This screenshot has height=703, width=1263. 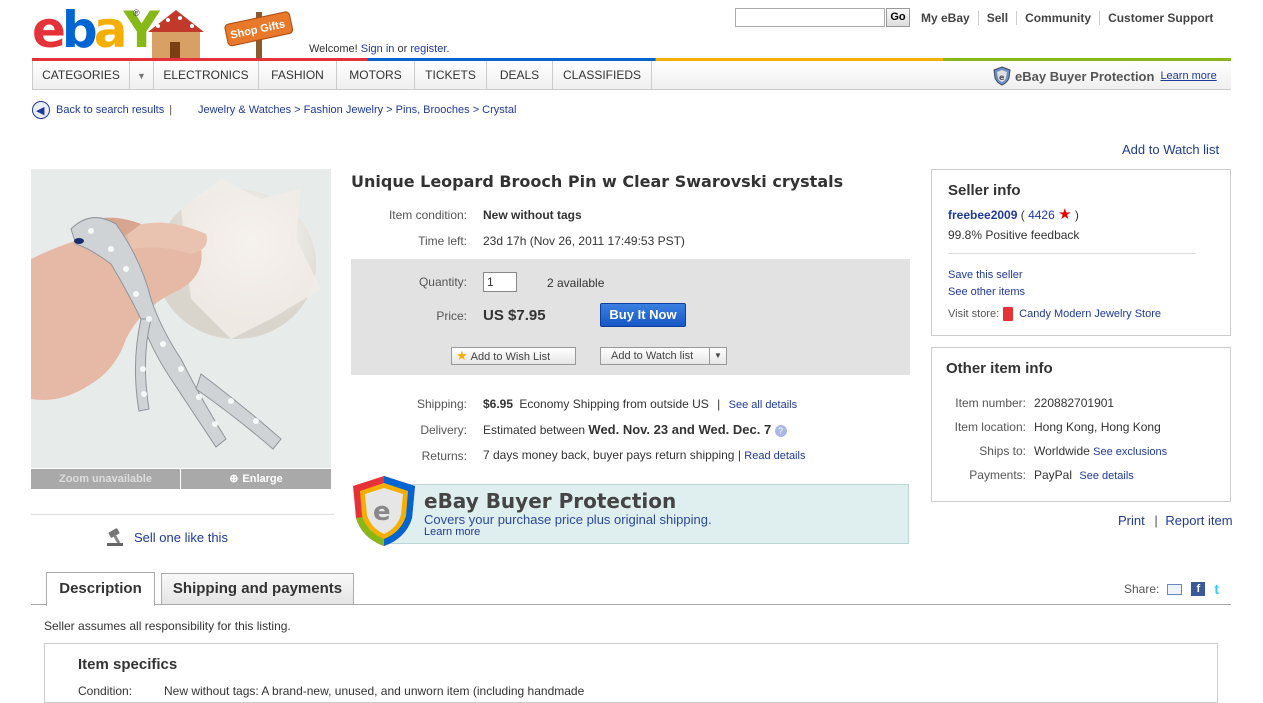 I want to click on help-icon: ?, so click(x=780, y=431).